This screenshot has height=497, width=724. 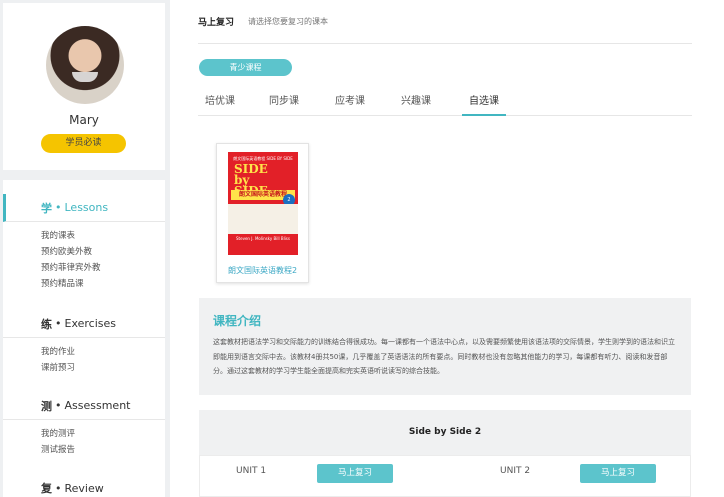 I want to click on cover-authors: Steven J. Molinsky Bill Bliss, so click(x=263, y=238).